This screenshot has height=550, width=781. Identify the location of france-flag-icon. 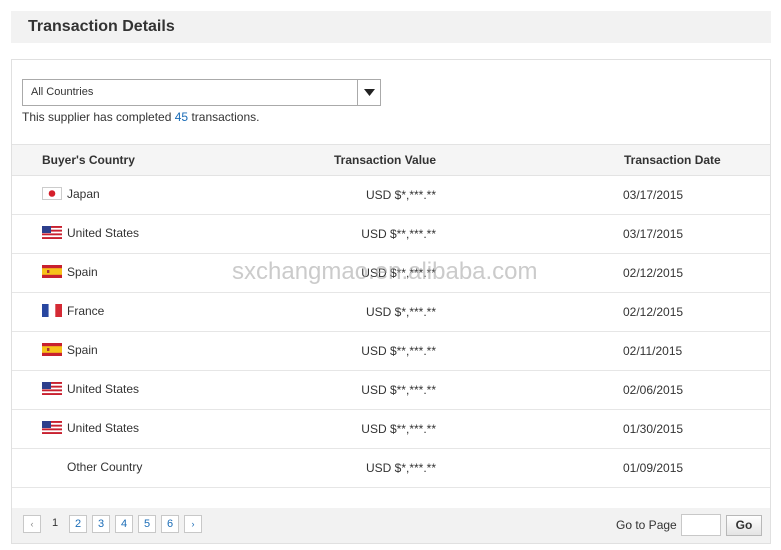
(52, 310).